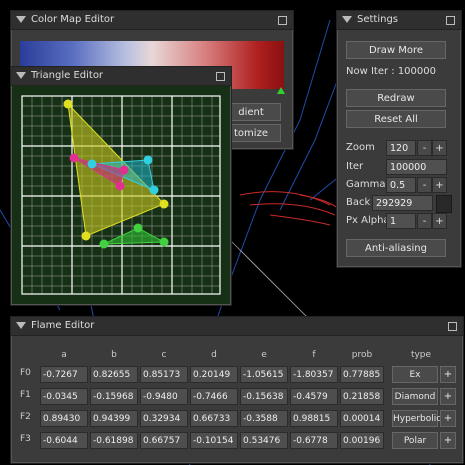  I want to click on back-color-swatch, so click(444, 204).